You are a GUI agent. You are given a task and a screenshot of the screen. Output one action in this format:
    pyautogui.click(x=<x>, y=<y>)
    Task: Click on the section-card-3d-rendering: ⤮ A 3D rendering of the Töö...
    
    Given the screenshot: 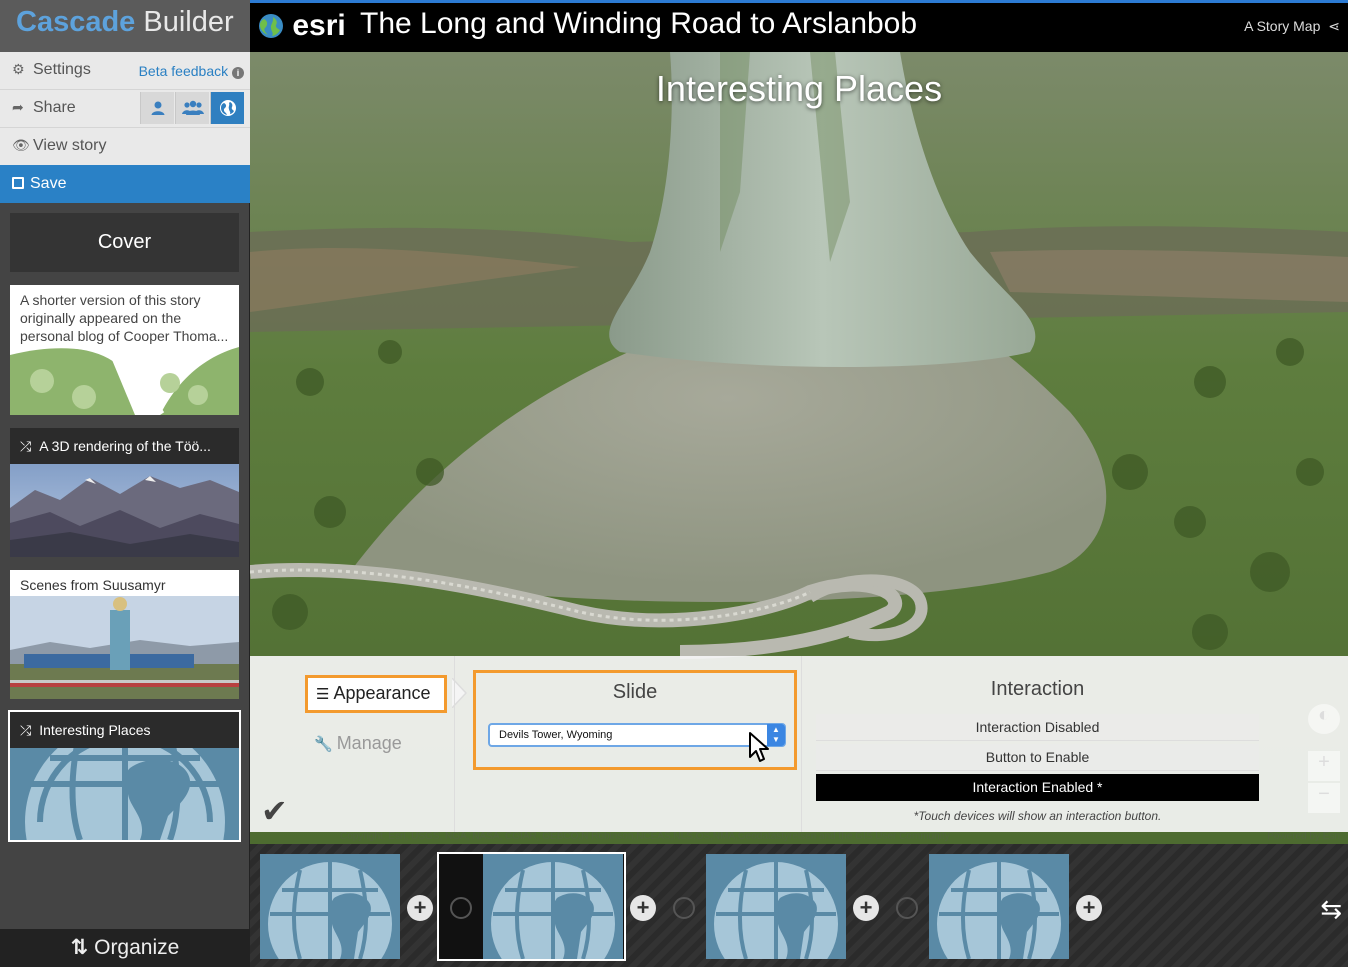 What is the action you would take?
    pyautogui.click(x=124, y=492)
    